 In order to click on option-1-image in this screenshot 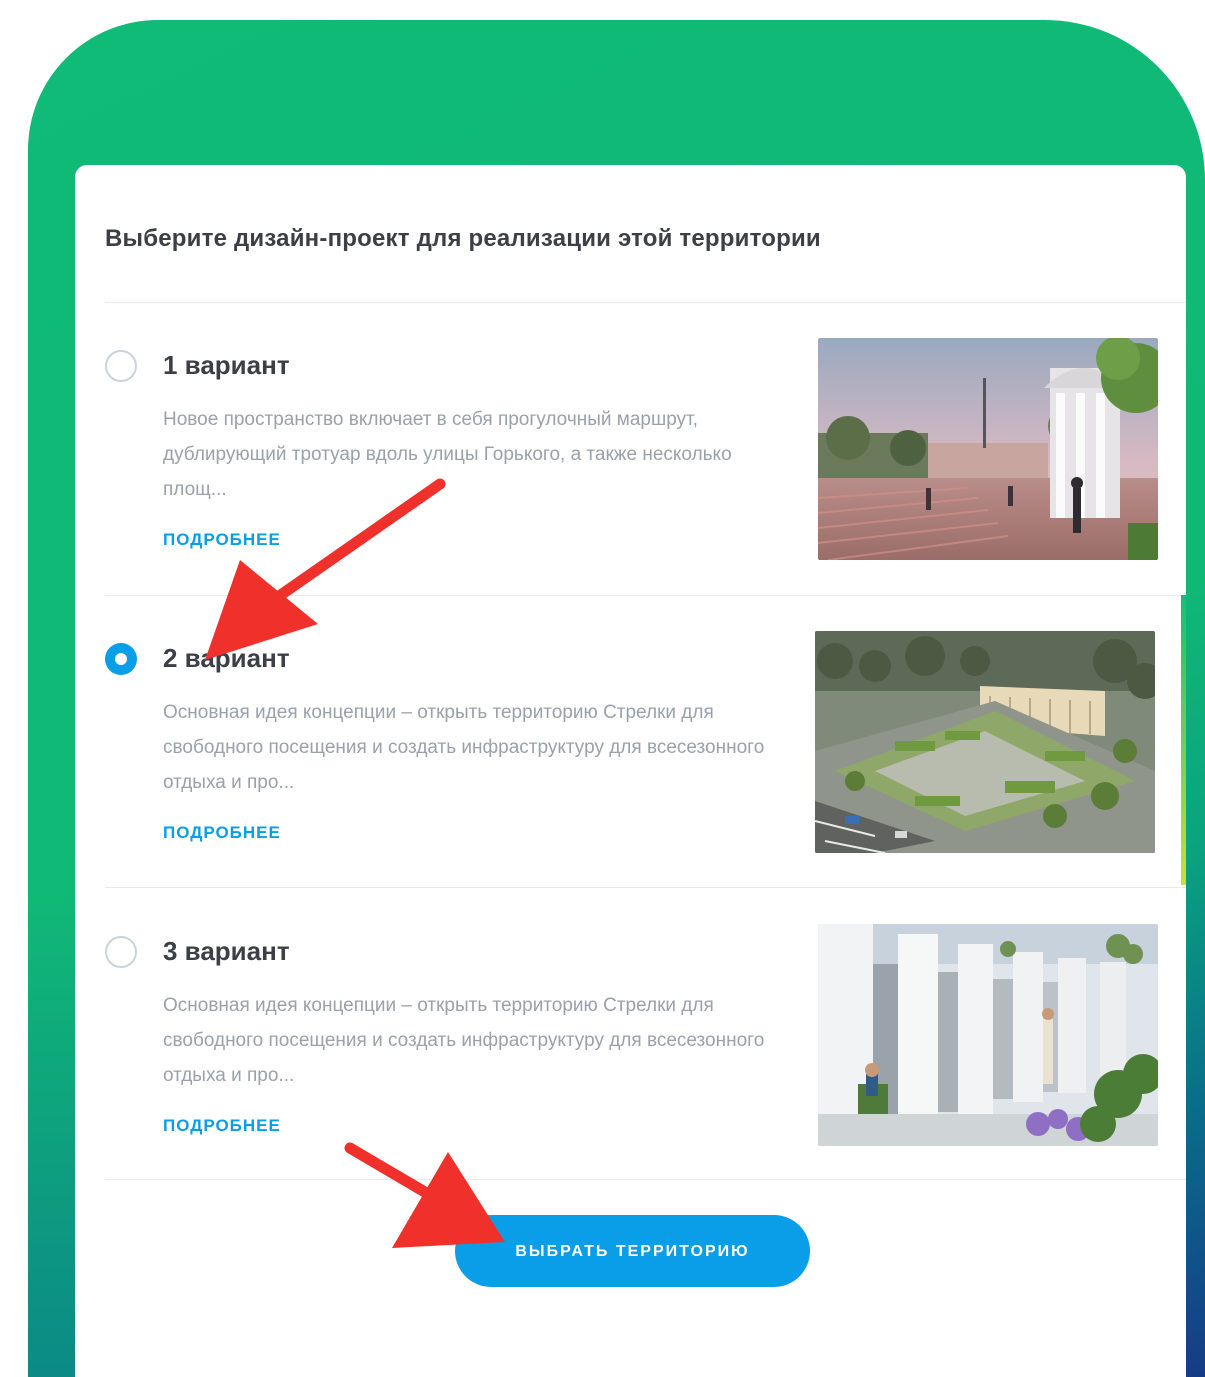, I will do `click(988, 449)`.